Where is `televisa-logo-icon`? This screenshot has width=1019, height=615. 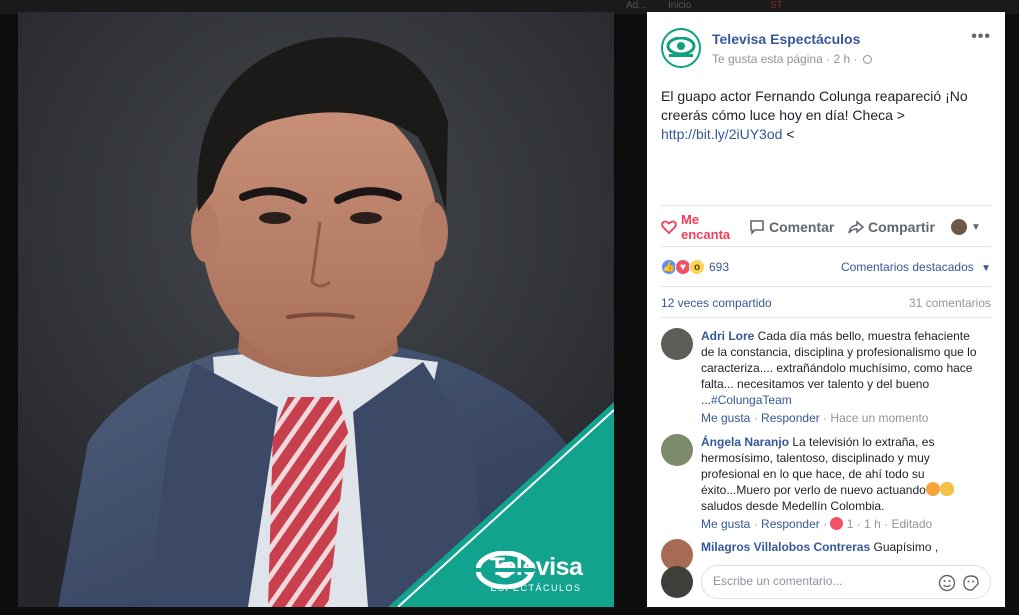 televisa-logo-icon is located at coordinates (681, 47).